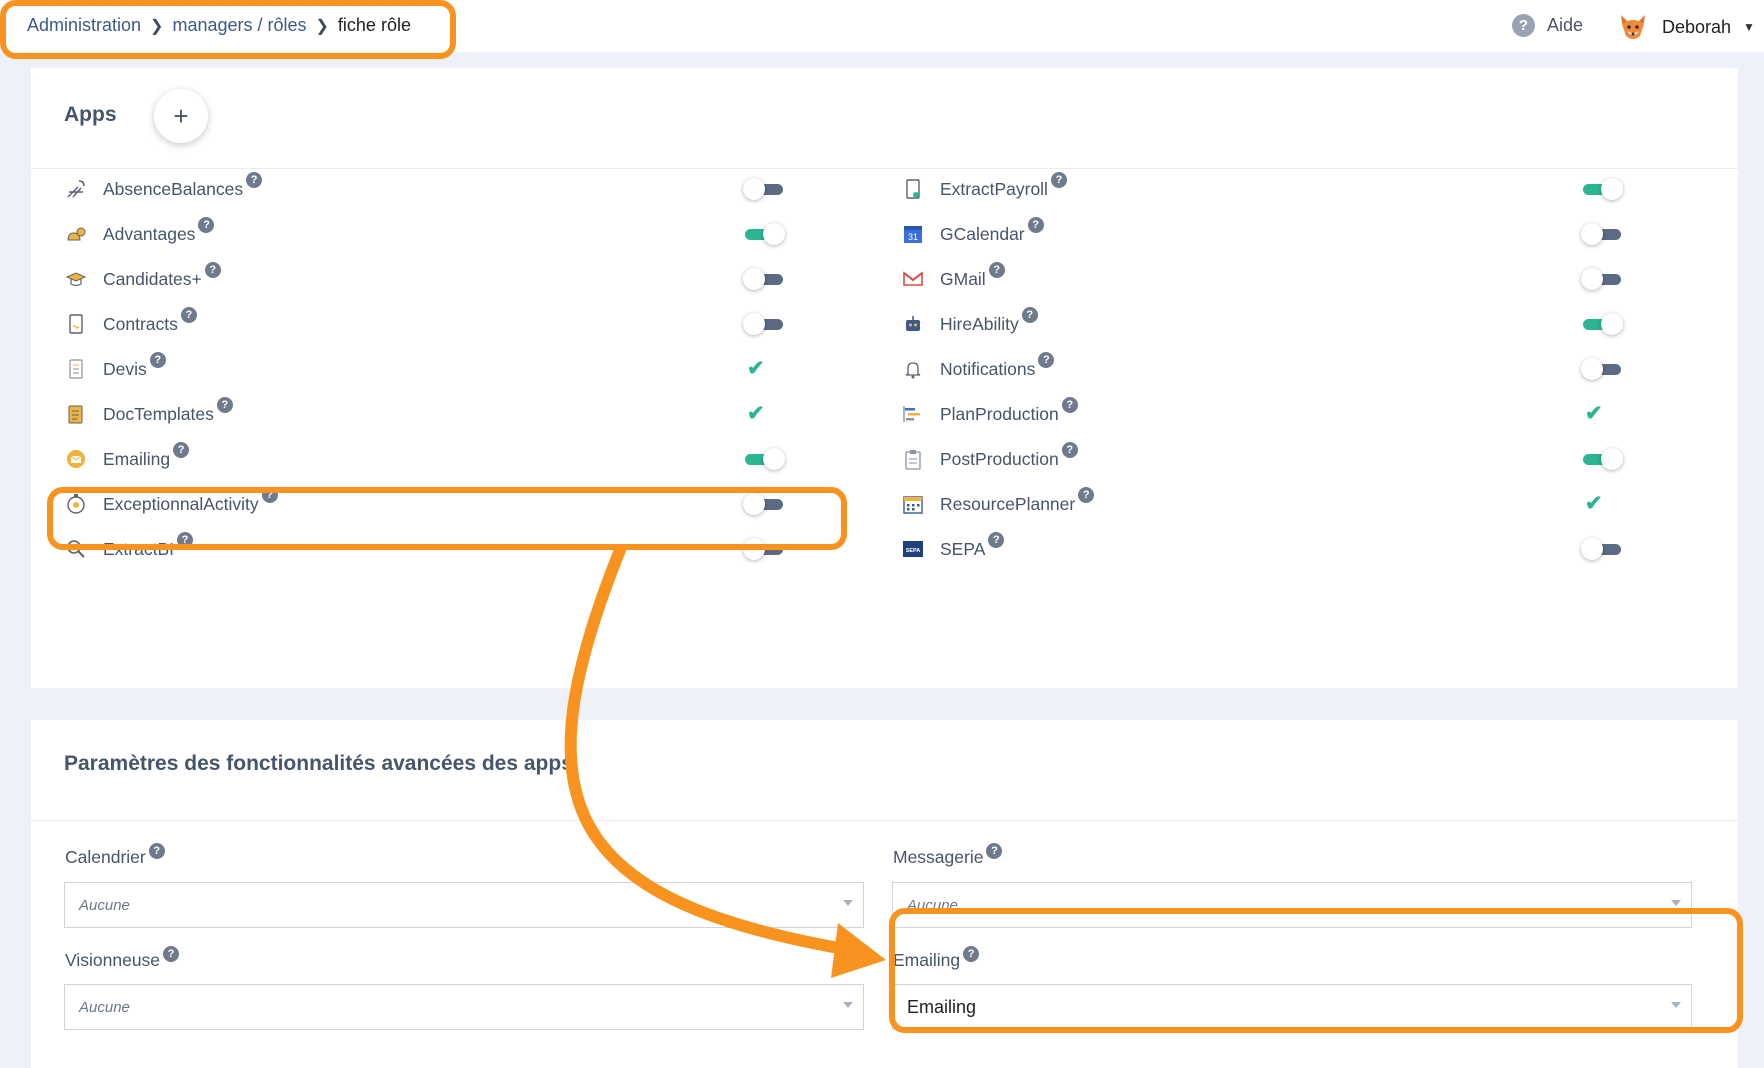 The width and height of the screenshot is (1764, 1068). I want to click on app-name: Candidates+, so click(152, 278).